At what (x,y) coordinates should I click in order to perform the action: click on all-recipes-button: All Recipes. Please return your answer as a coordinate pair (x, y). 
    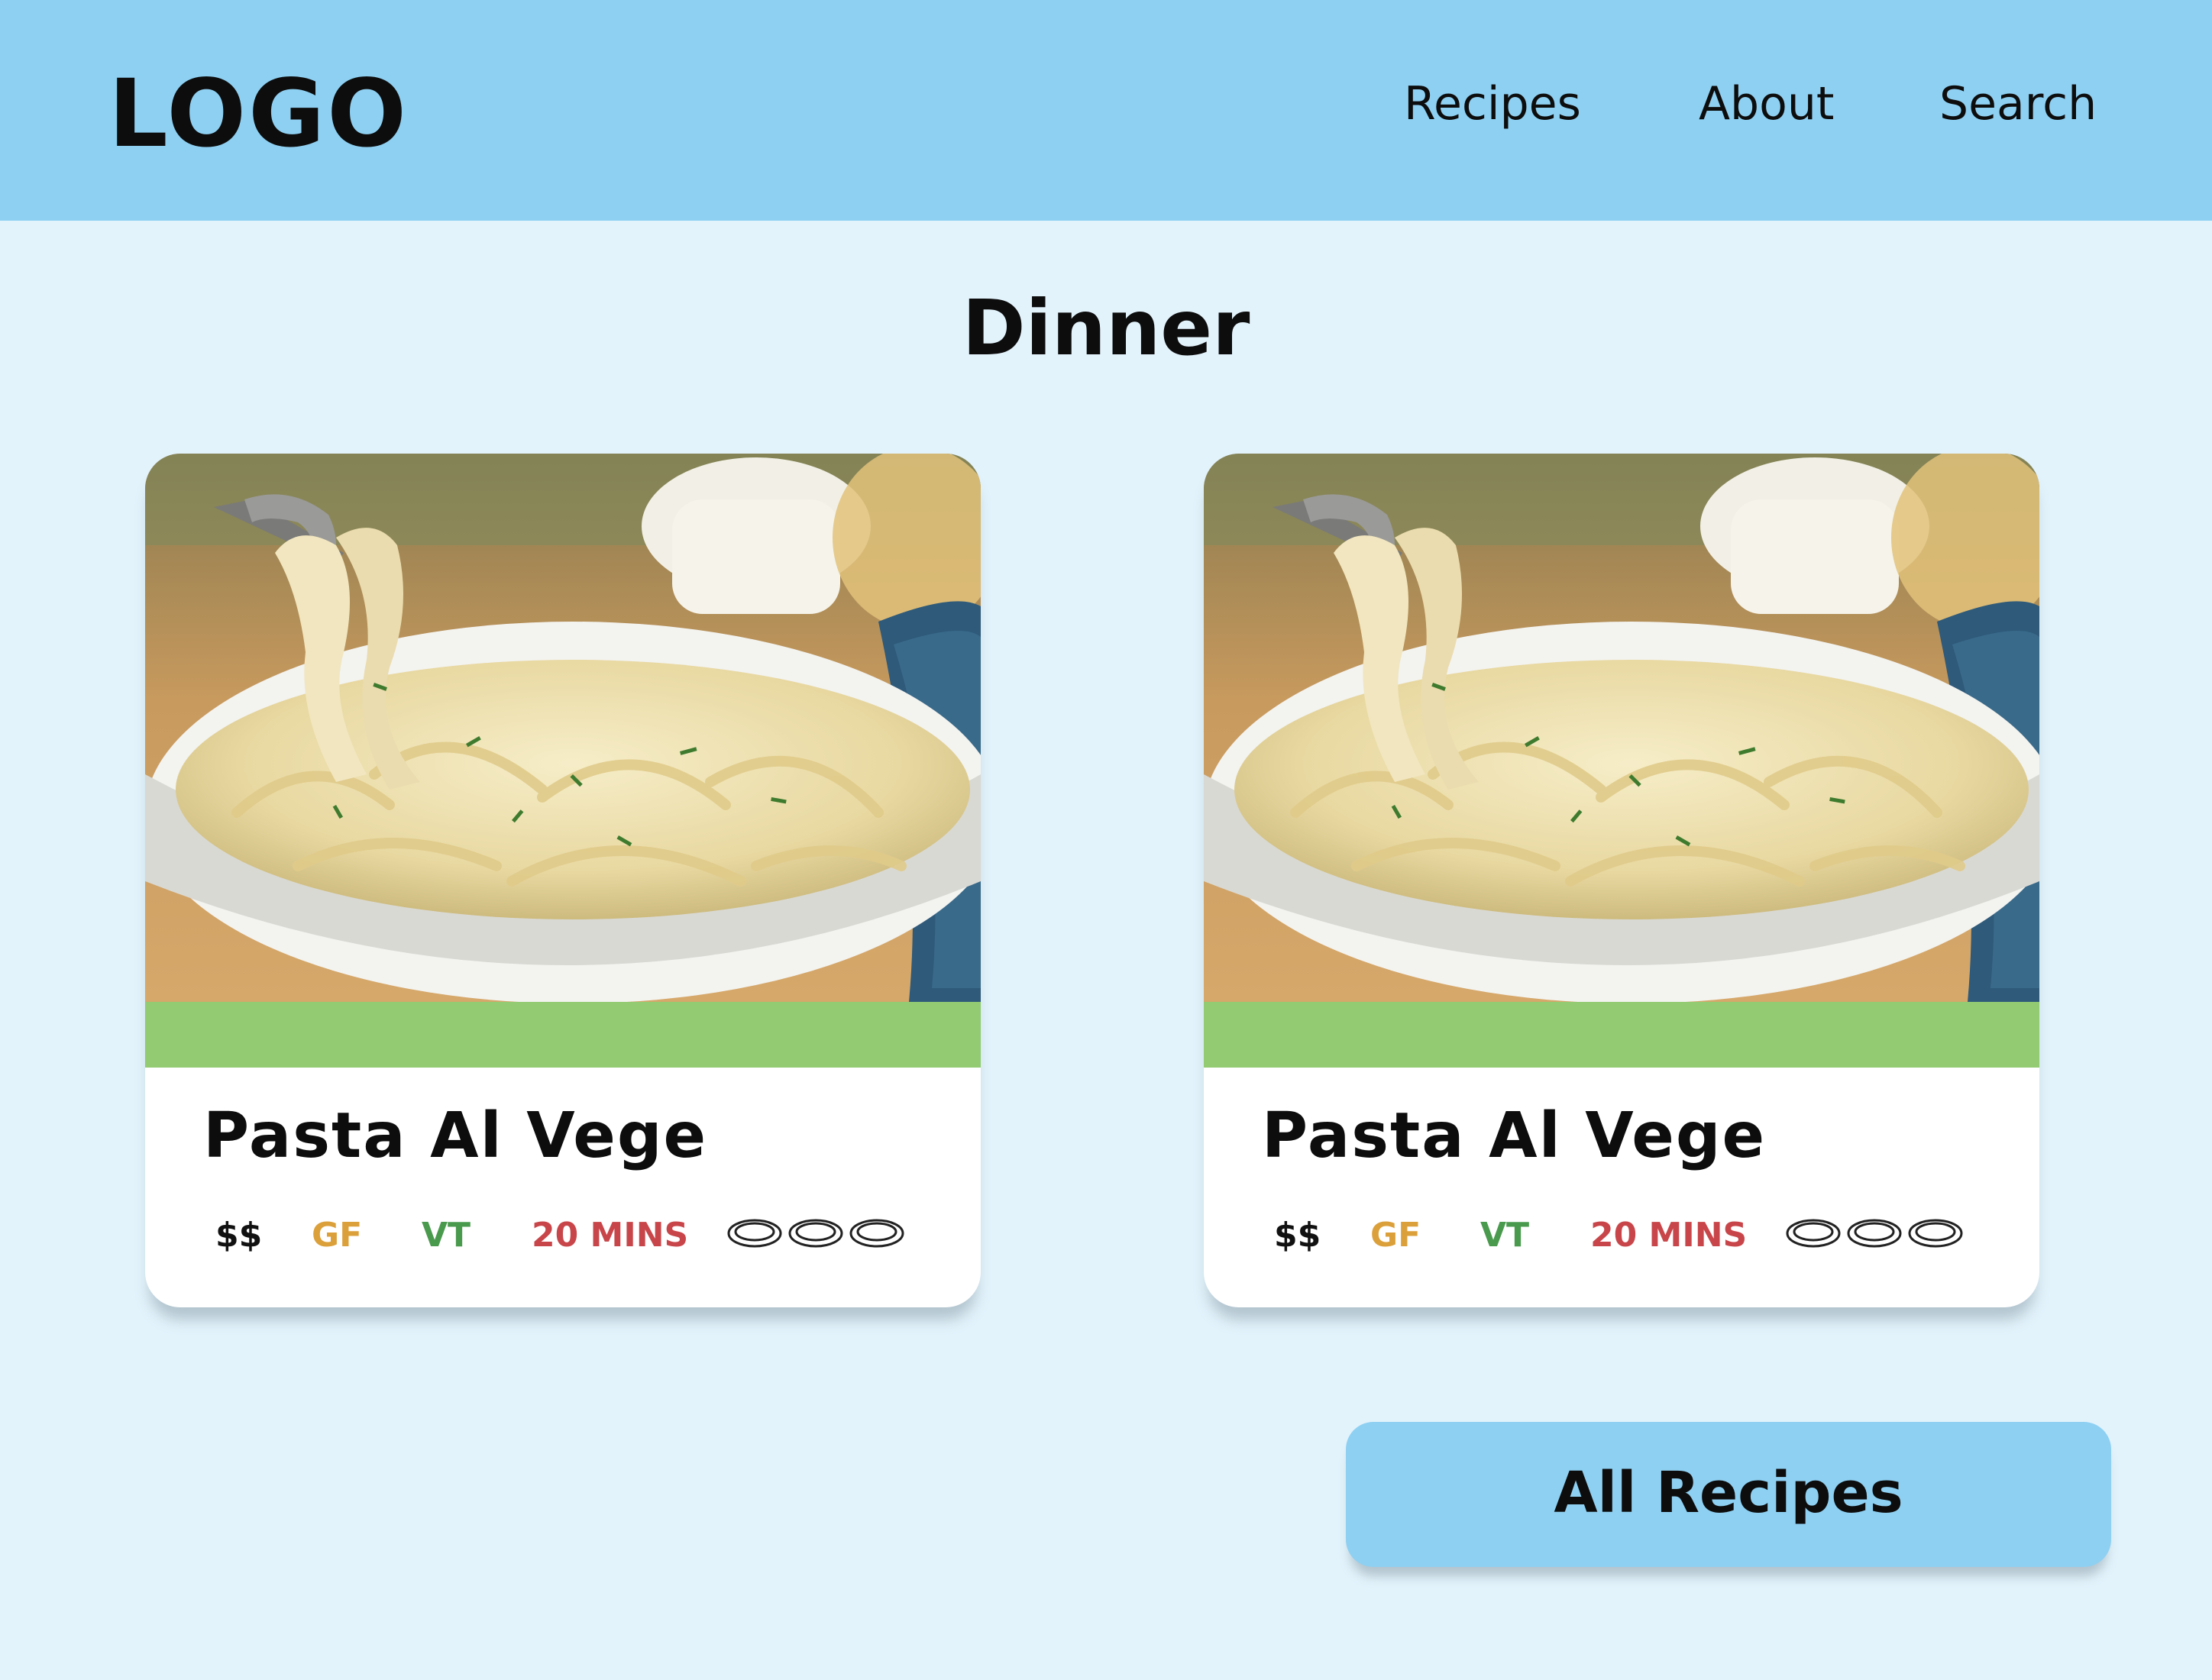
    Looking at the image, I should click on (1728, 1494).